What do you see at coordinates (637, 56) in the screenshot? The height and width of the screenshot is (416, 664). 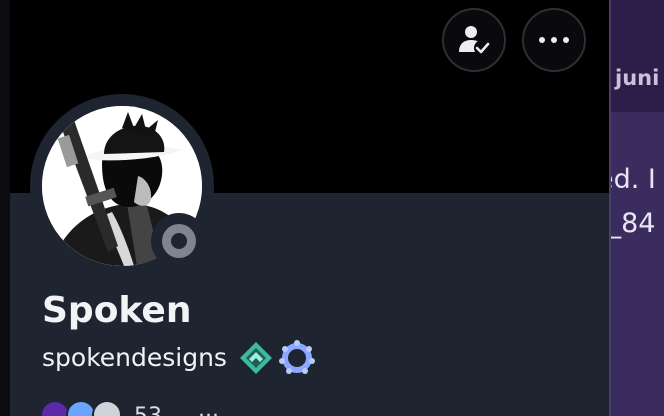 I see `date-divider` at bounding box center [637, 56].